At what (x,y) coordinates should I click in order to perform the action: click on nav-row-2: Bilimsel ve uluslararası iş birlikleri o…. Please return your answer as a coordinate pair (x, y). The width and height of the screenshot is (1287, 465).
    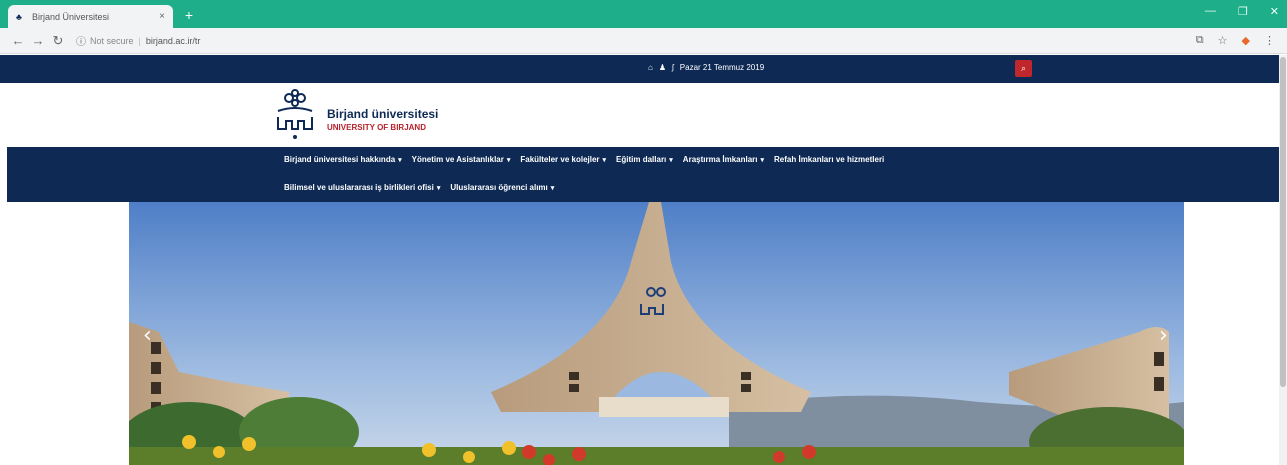
    Looking at the image, I should click on (419, 187).